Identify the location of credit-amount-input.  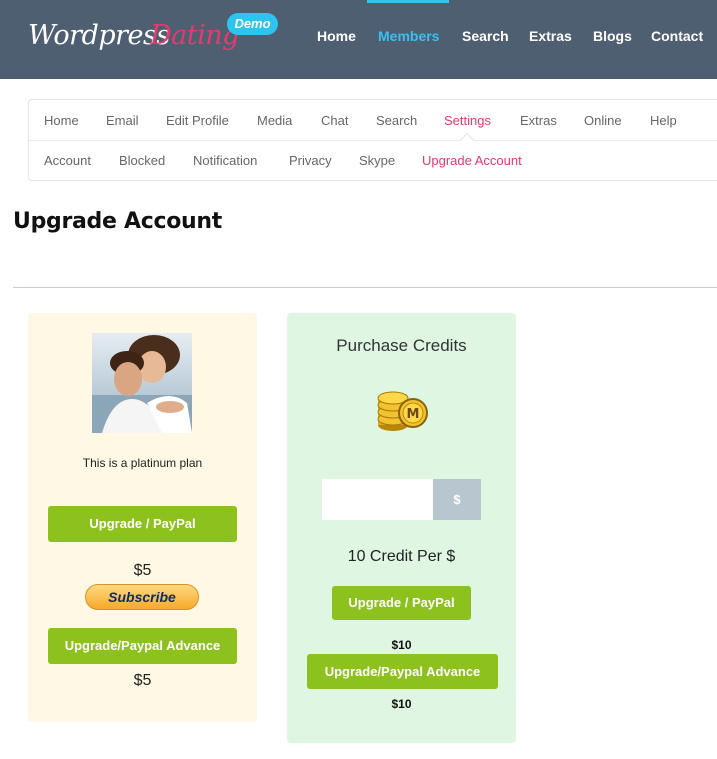
(377, 499).